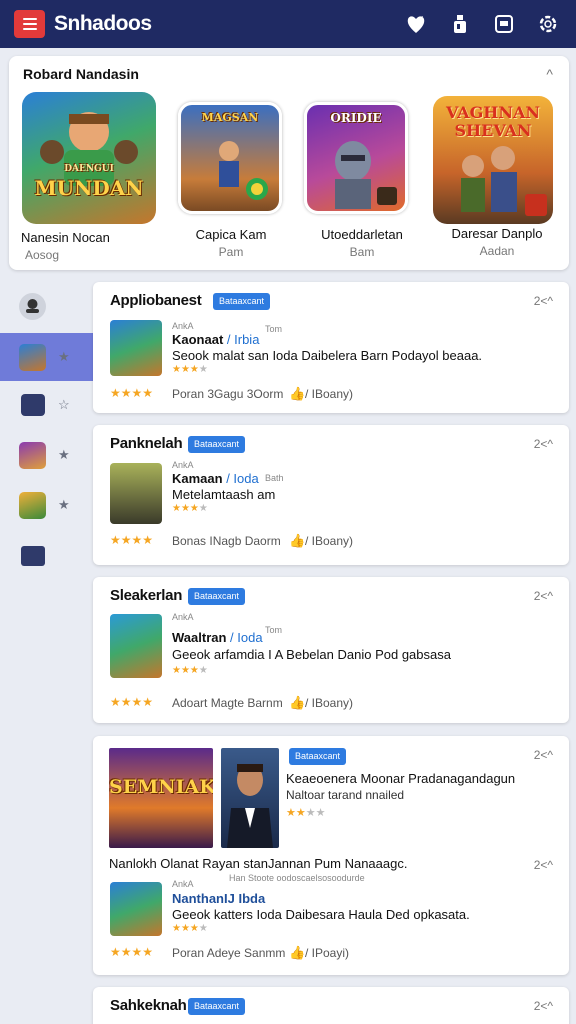 The image size is (576, 1024). I want to click on sidebar: ★ ☆ ★ ★, so click(46, 653).